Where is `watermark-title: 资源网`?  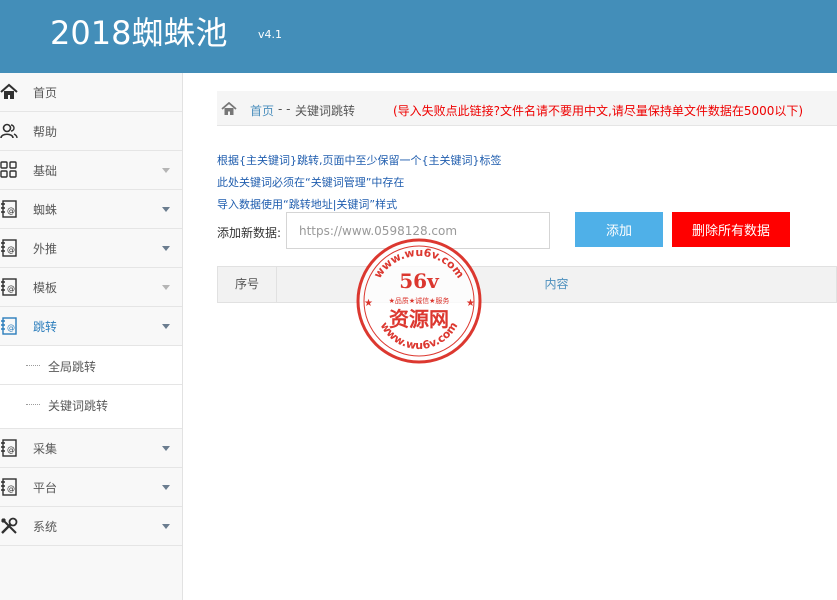 watermark-title: 资源网 is located at coordinates (419, 319).